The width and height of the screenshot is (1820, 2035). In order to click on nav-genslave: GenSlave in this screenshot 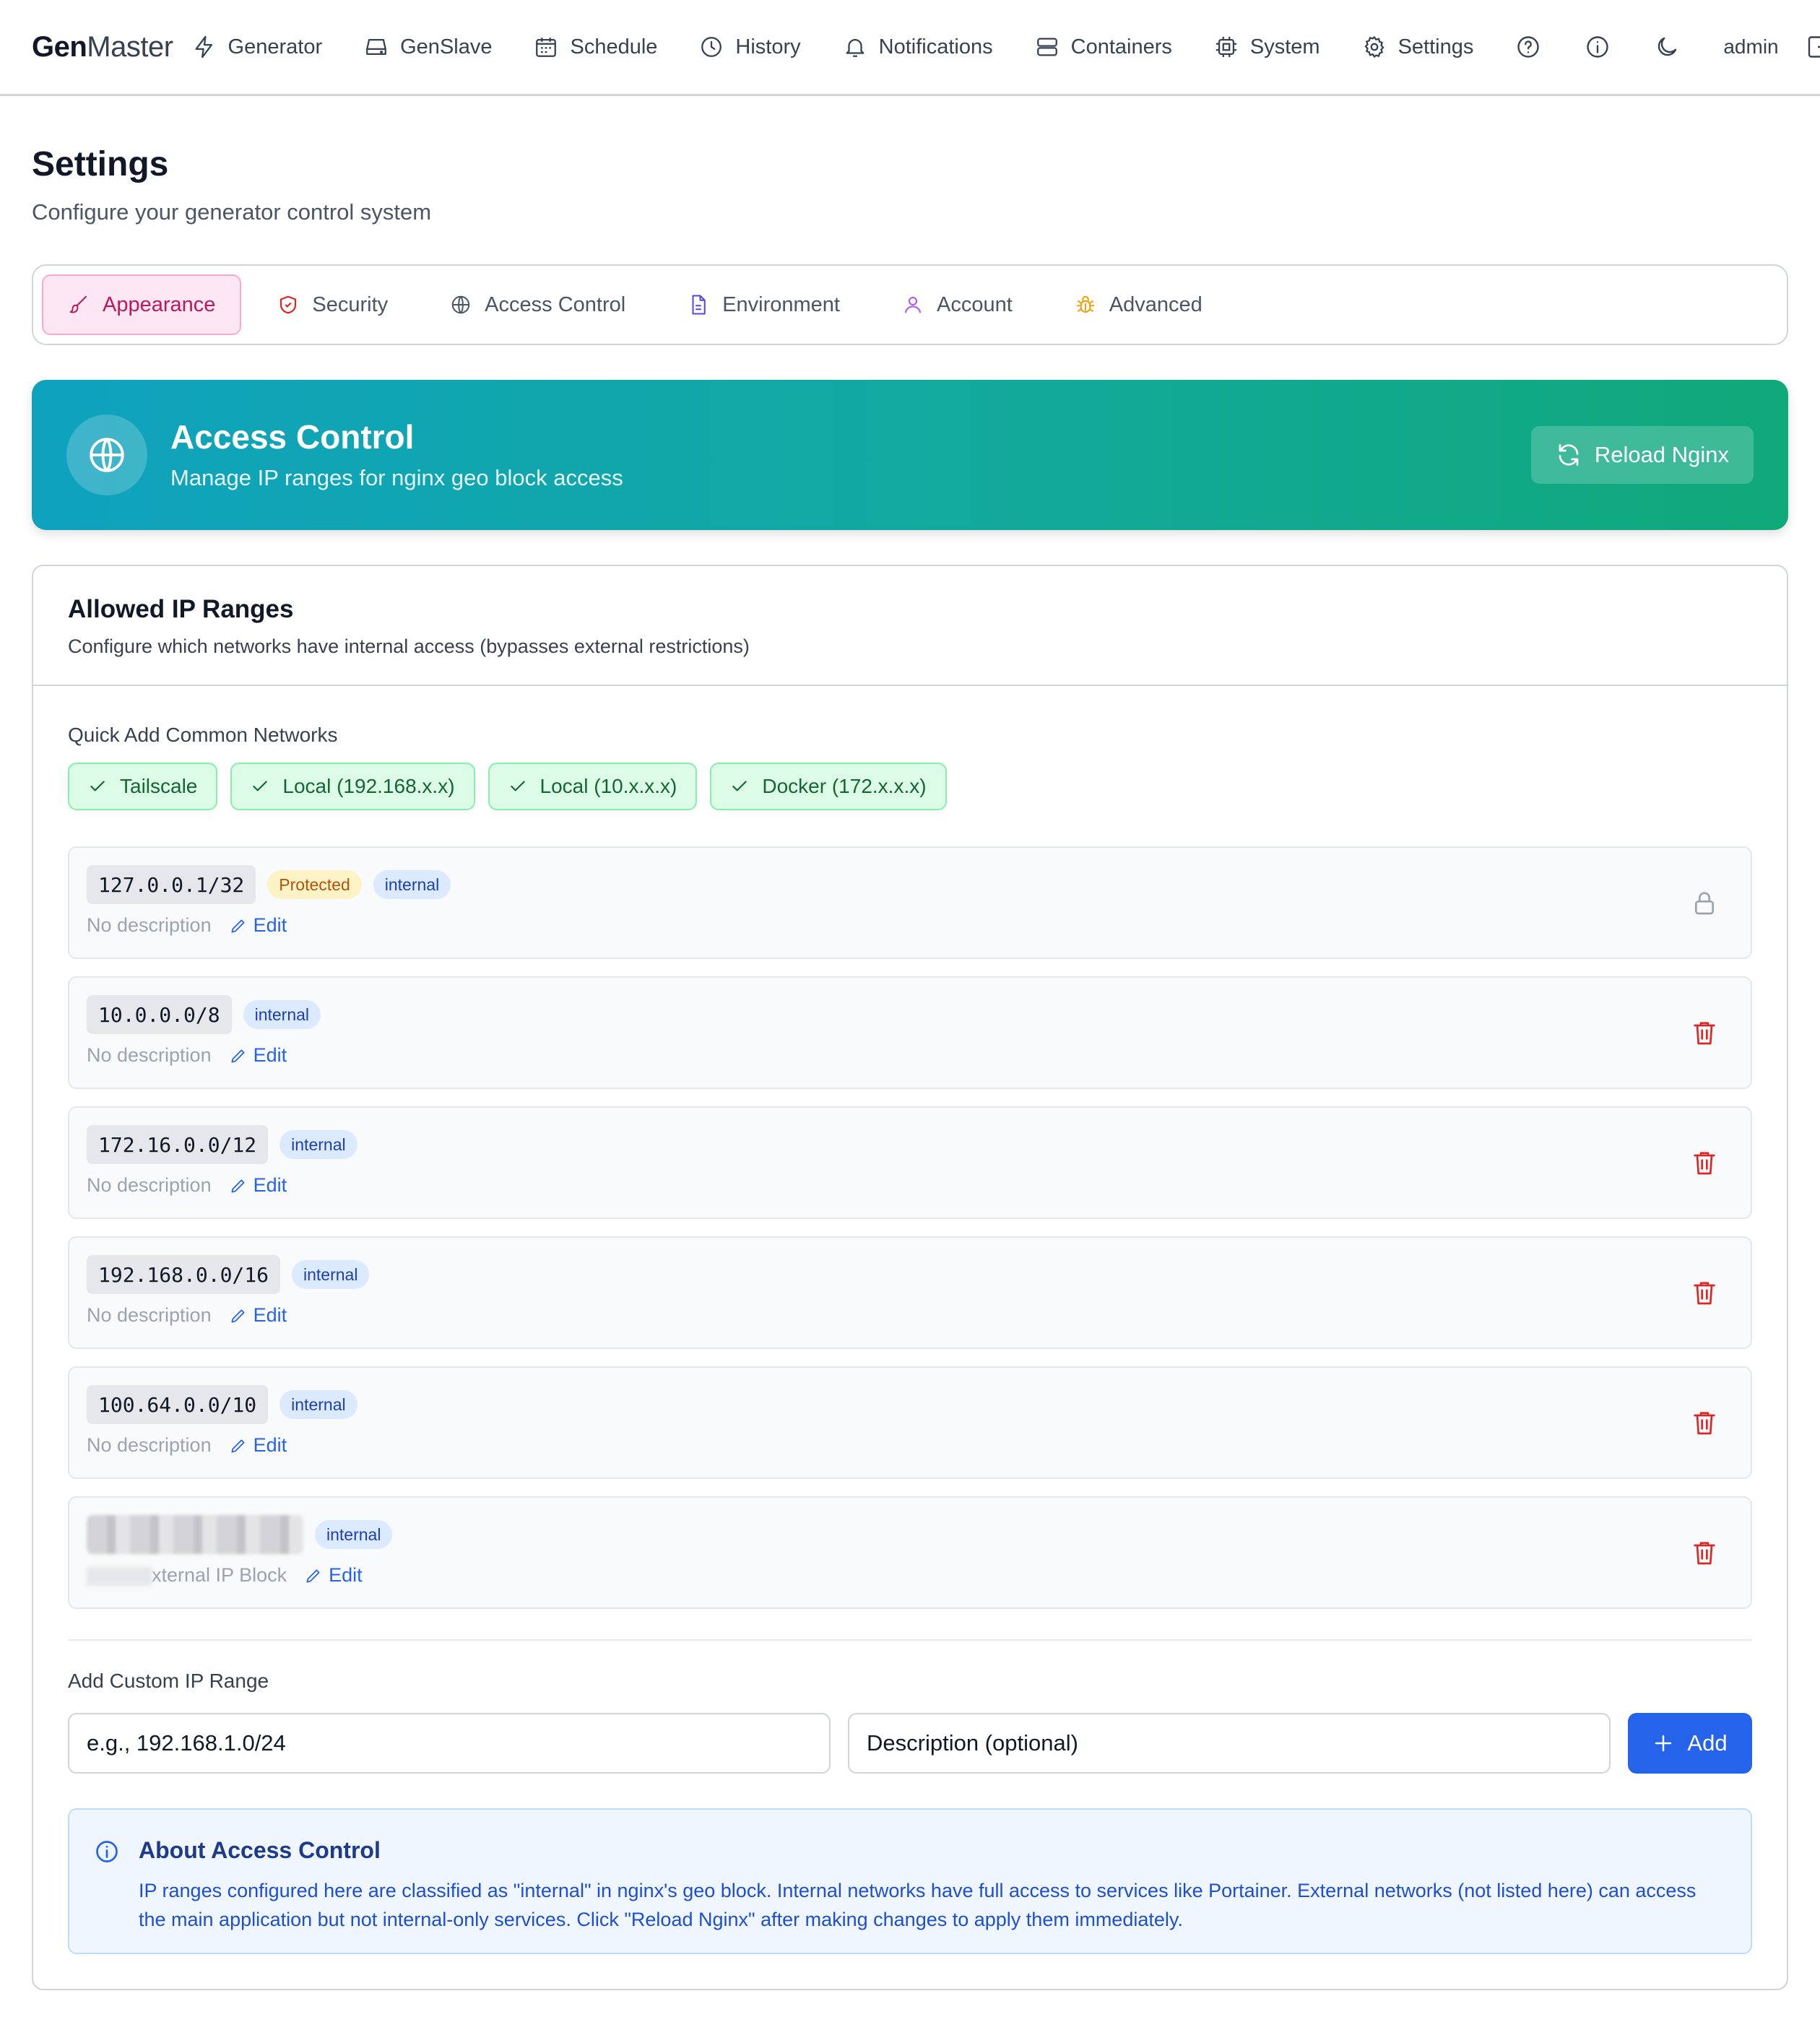, I will do `click(428, 47)`.